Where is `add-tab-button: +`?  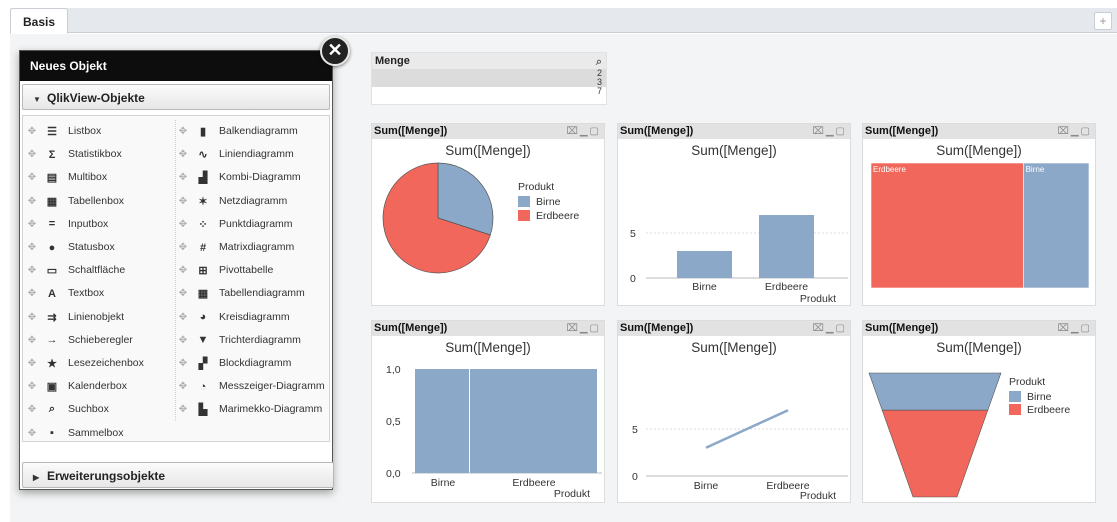 add-tab-button: + is located at coordinates (1103, 21).